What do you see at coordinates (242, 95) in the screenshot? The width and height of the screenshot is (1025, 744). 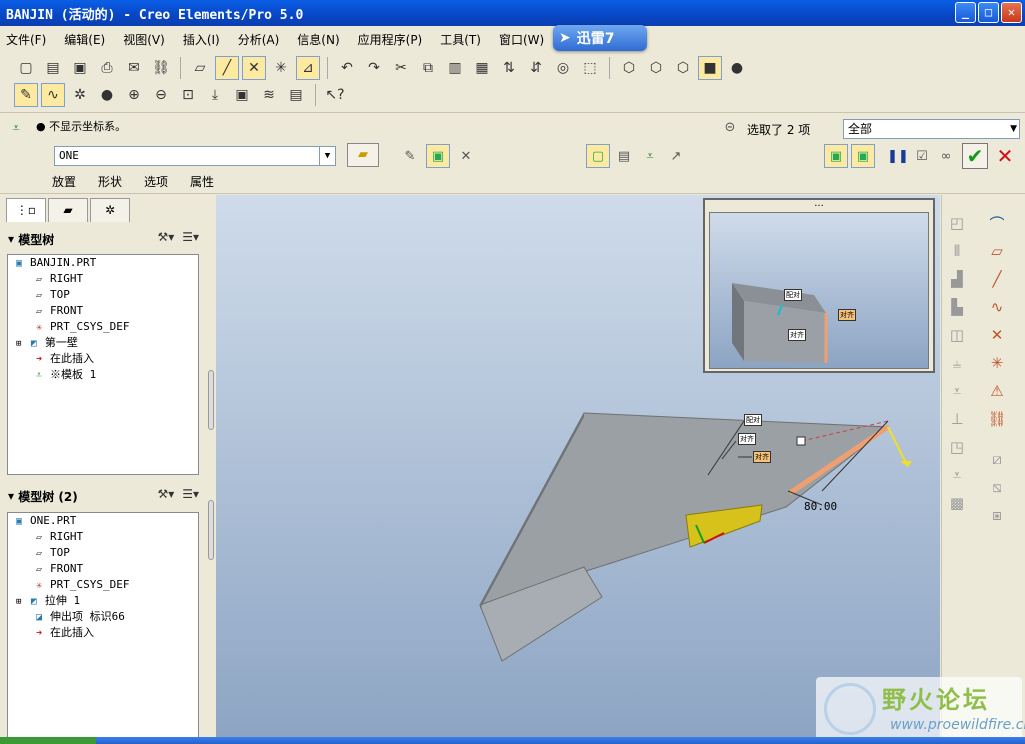 I see `saved-views-icon: ▣` at bounding box center [242, 95].